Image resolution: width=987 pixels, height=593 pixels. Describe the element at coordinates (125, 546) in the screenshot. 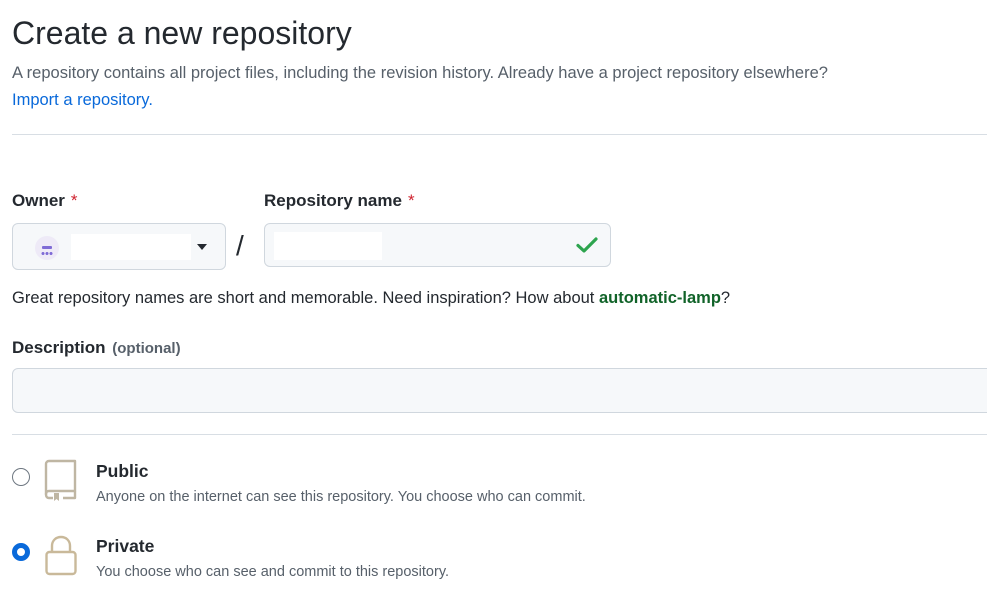

I see `private-title: Private` at that location.